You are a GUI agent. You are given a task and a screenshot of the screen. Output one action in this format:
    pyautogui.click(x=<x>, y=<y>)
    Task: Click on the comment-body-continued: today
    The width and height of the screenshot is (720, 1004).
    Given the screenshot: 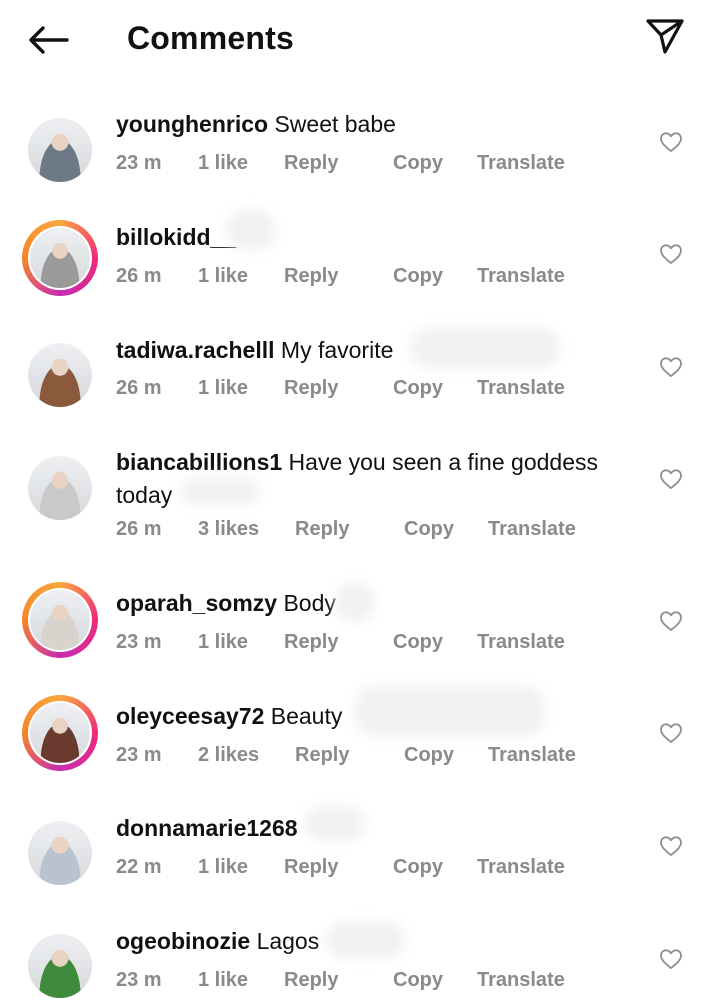 What is the action you would take?
    pyautogui.click(x=144, y=495)
    